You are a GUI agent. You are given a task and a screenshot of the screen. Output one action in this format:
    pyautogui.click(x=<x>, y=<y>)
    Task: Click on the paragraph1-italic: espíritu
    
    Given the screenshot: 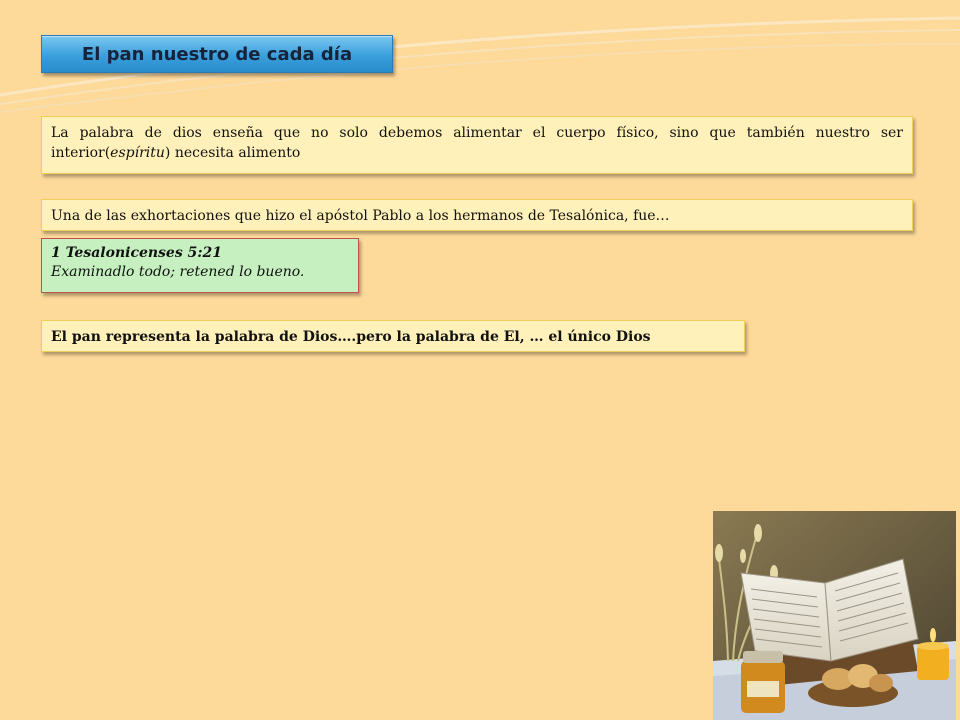 What is the action you would take?
    pyautogui.click(x=137, y=153)
    